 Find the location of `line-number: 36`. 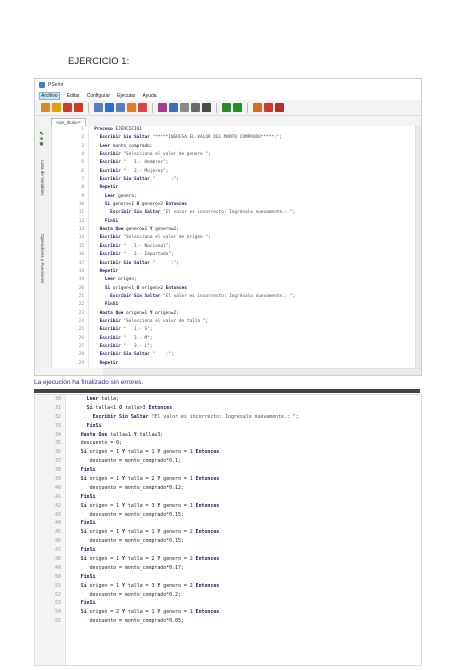

line-number: 36 is located at coordinates (58, 452).